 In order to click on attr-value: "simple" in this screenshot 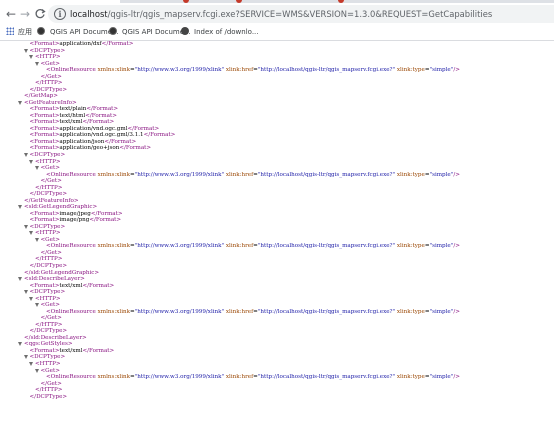, I will do `click(441, 174)`.